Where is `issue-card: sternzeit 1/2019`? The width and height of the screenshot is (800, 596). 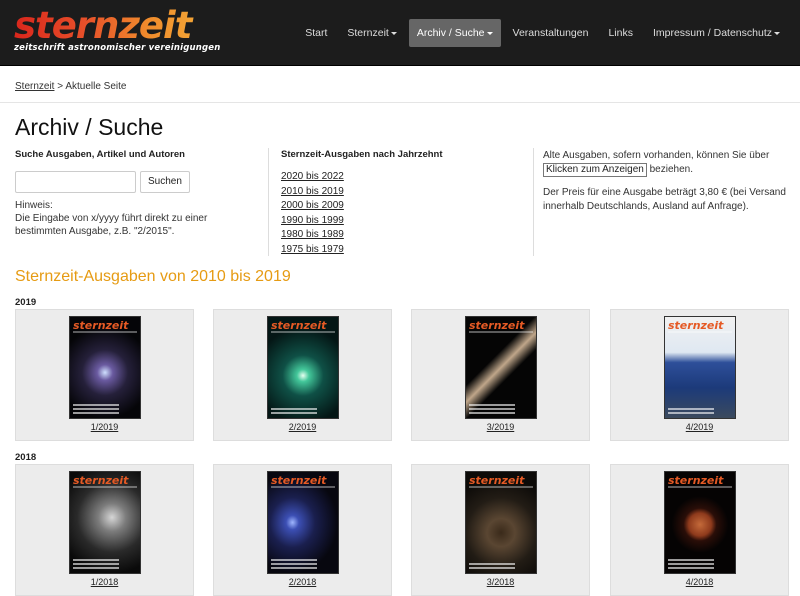
issue-card: sternzeit 1/2019 is located at coordinates (104, 375).